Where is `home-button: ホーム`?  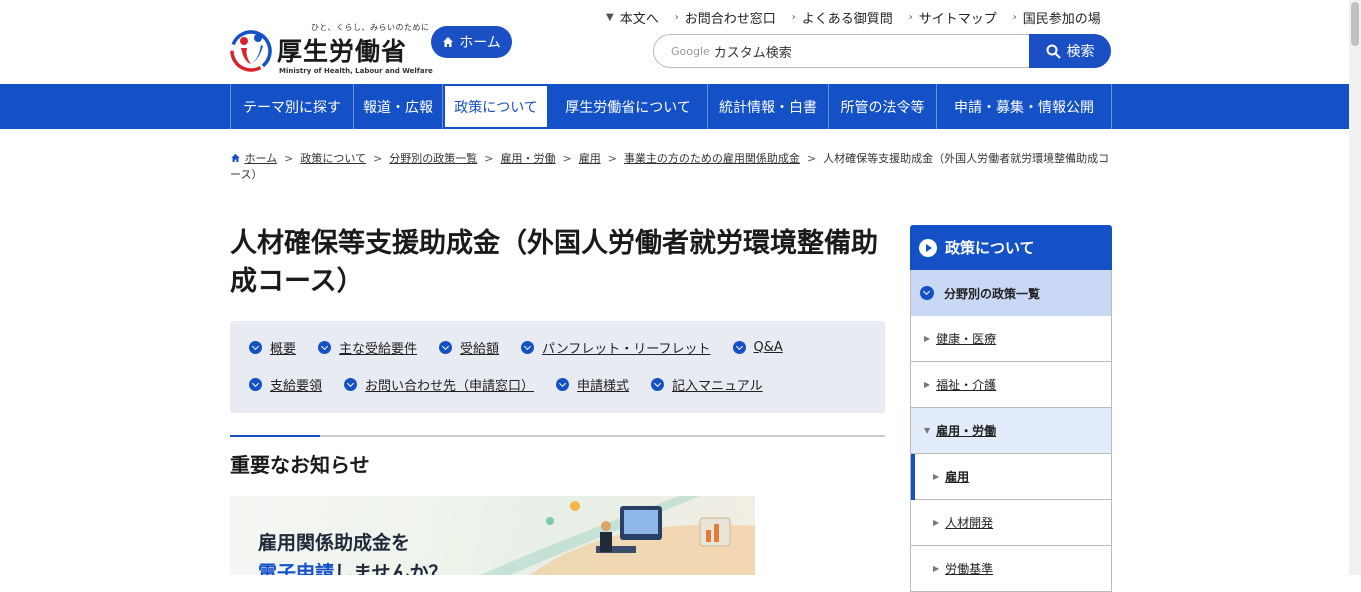
home-button: ホーム is located at coordinates (471, 42).